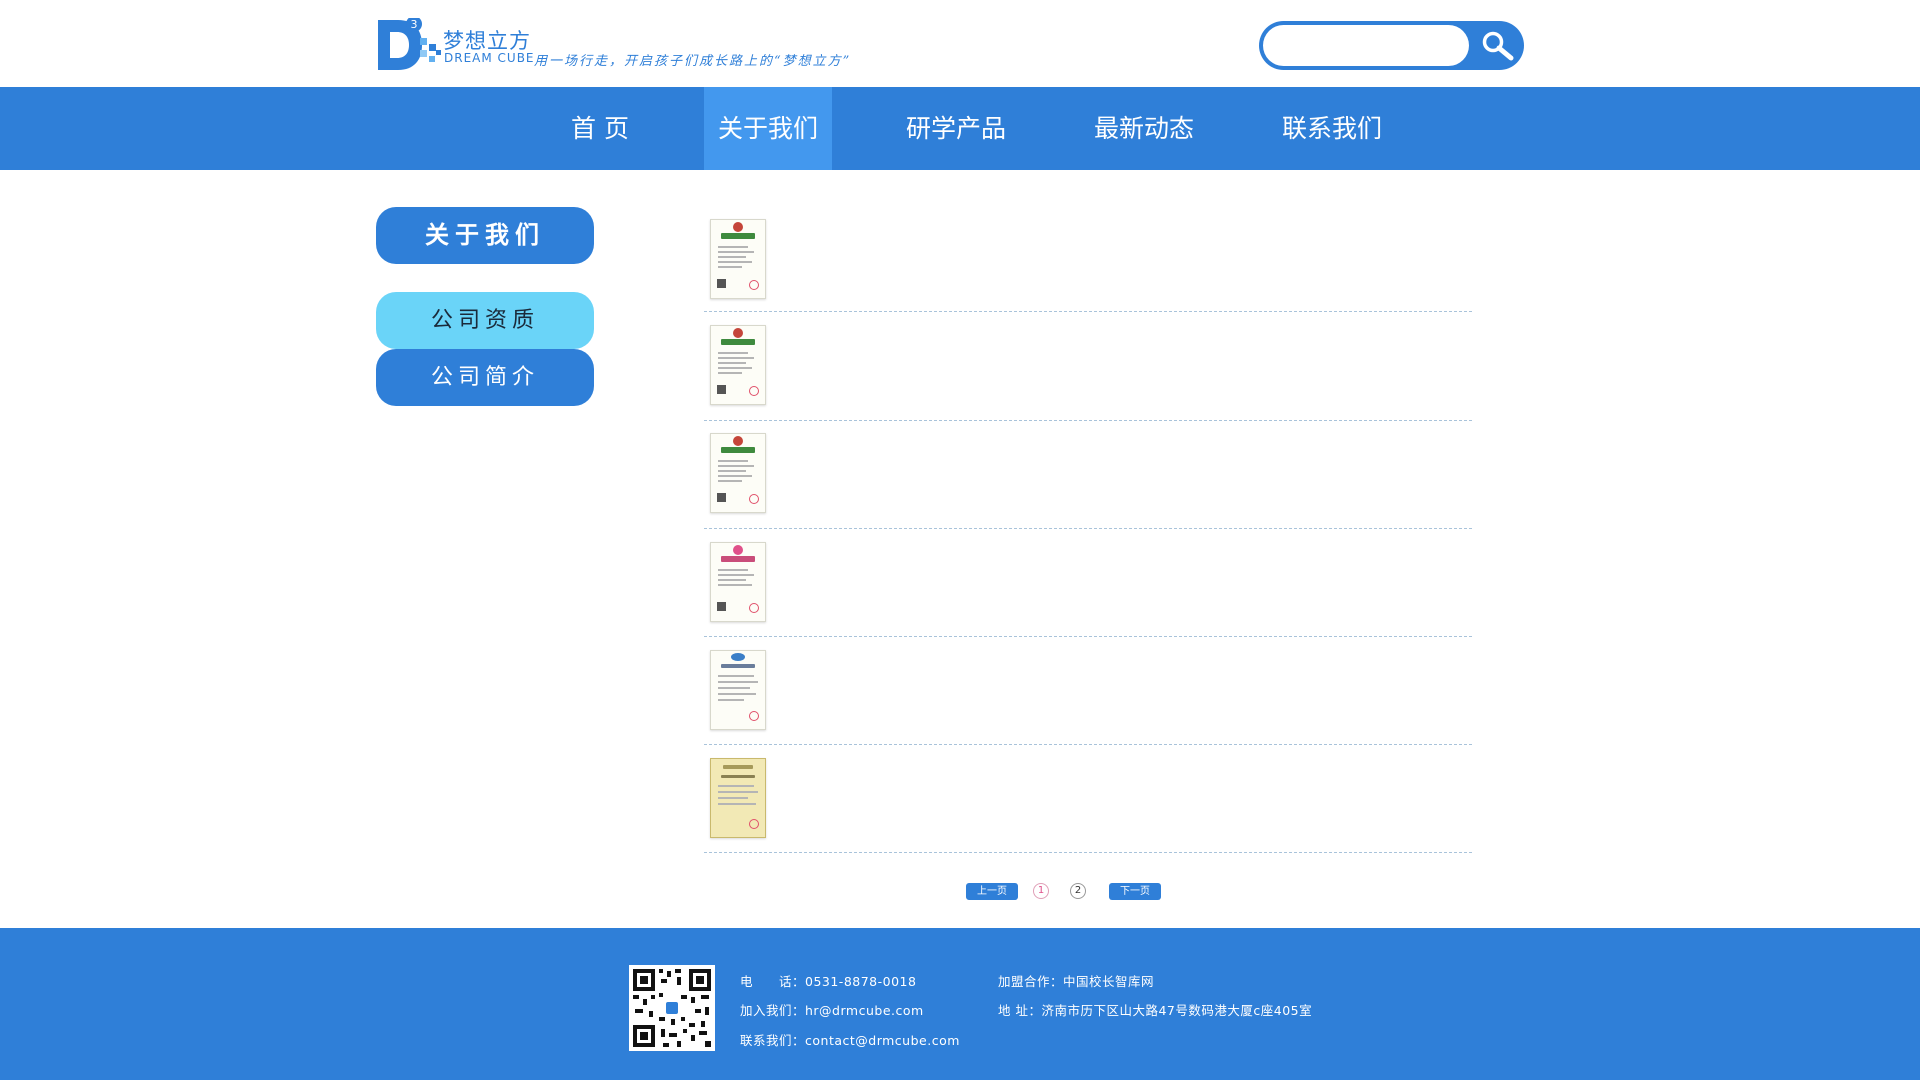  What do you see at coordinates (1366, 45) in the screenshot?
I see `search-input` at bounding box center [1366, 45].